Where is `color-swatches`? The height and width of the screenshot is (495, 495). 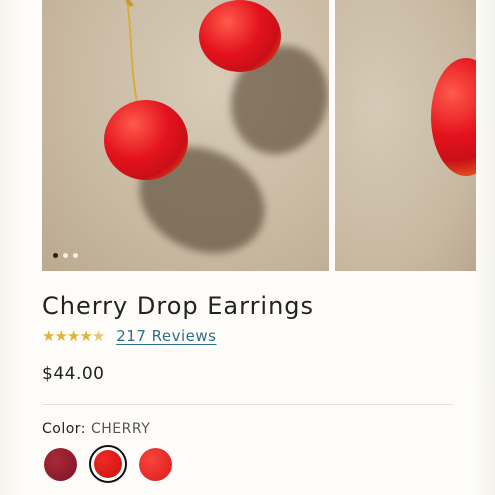
color-swatches is located at coordinates (108, 464).